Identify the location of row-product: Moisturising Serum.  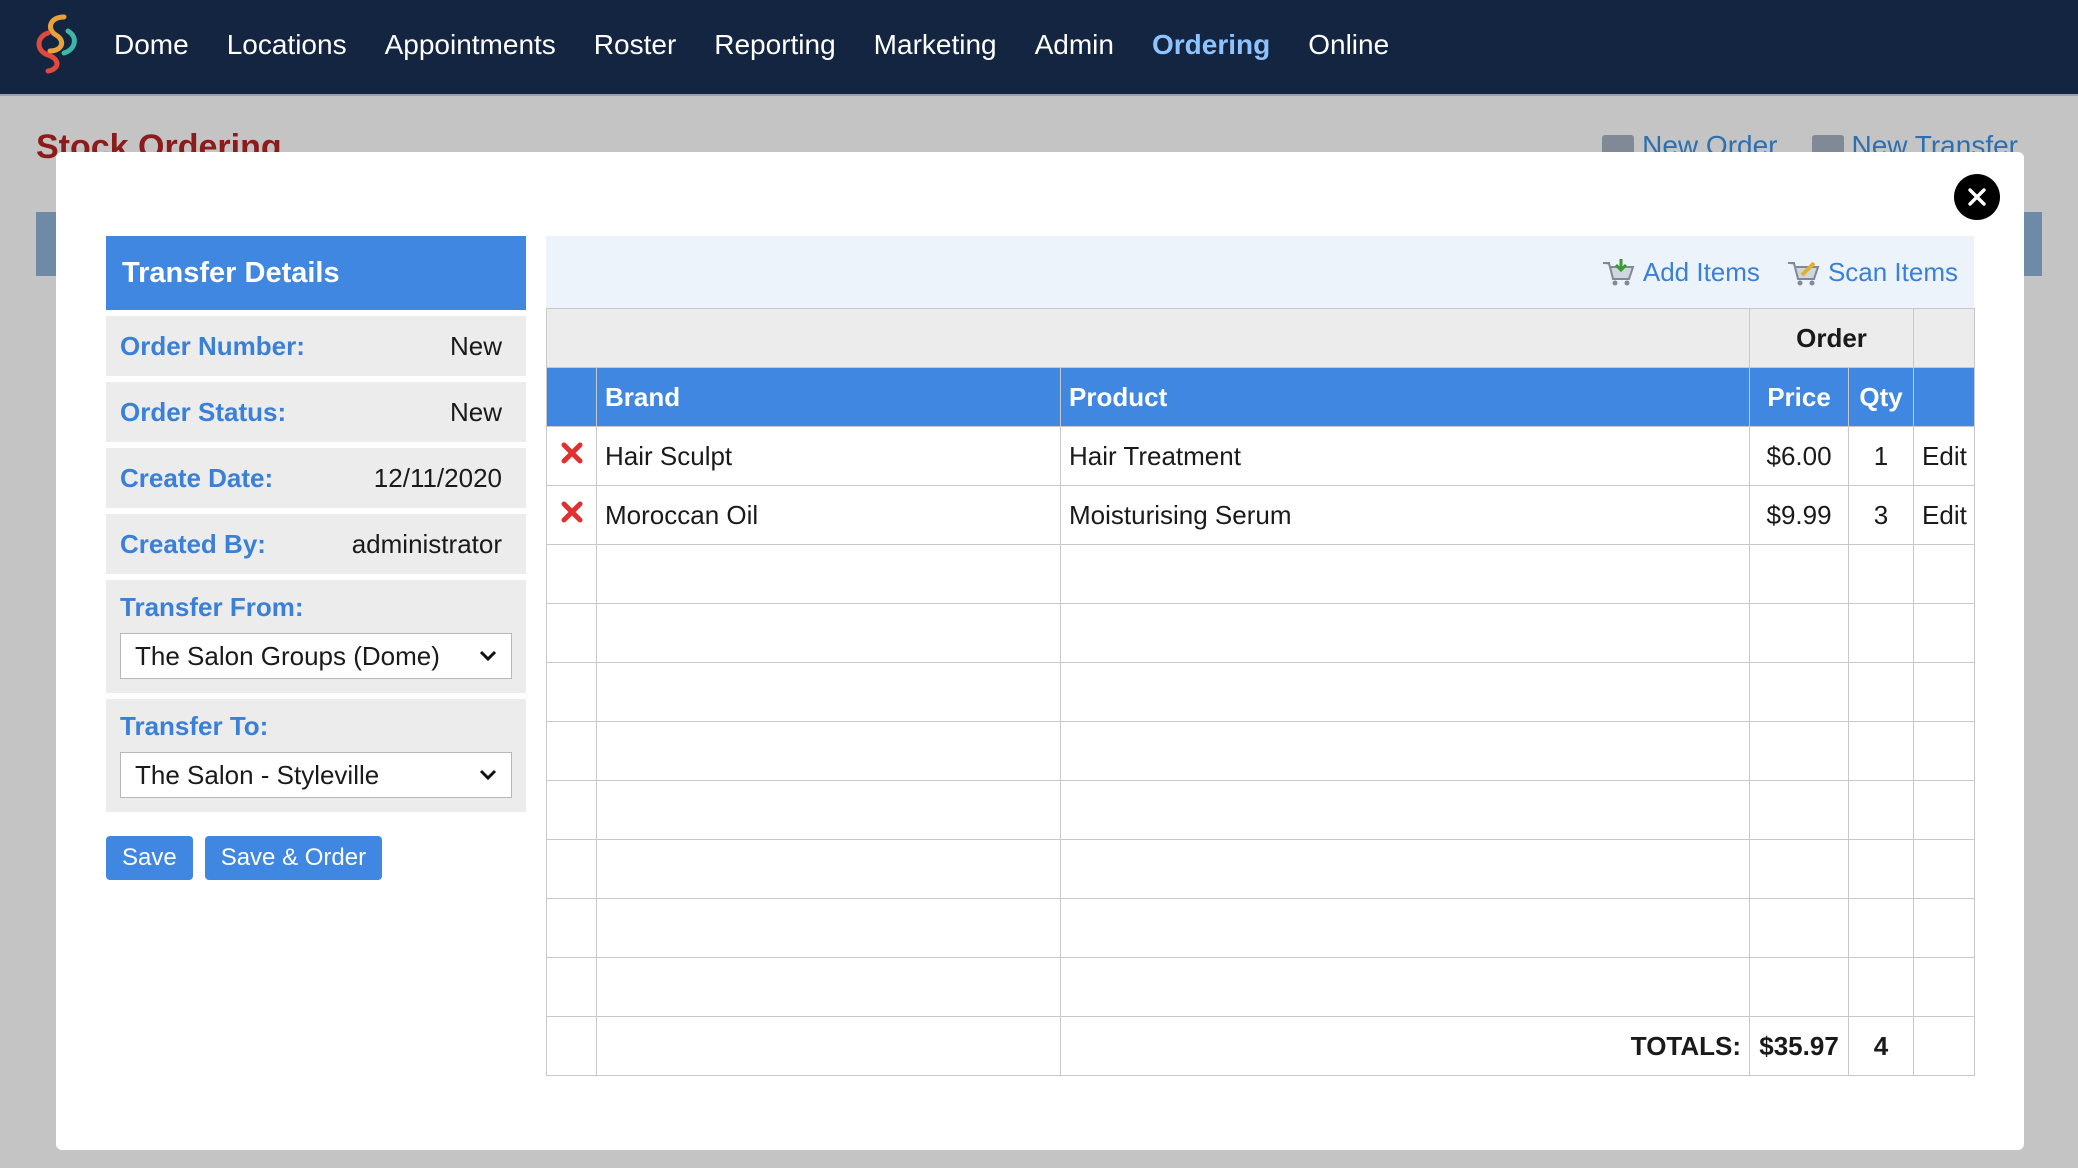
(1405, 515).